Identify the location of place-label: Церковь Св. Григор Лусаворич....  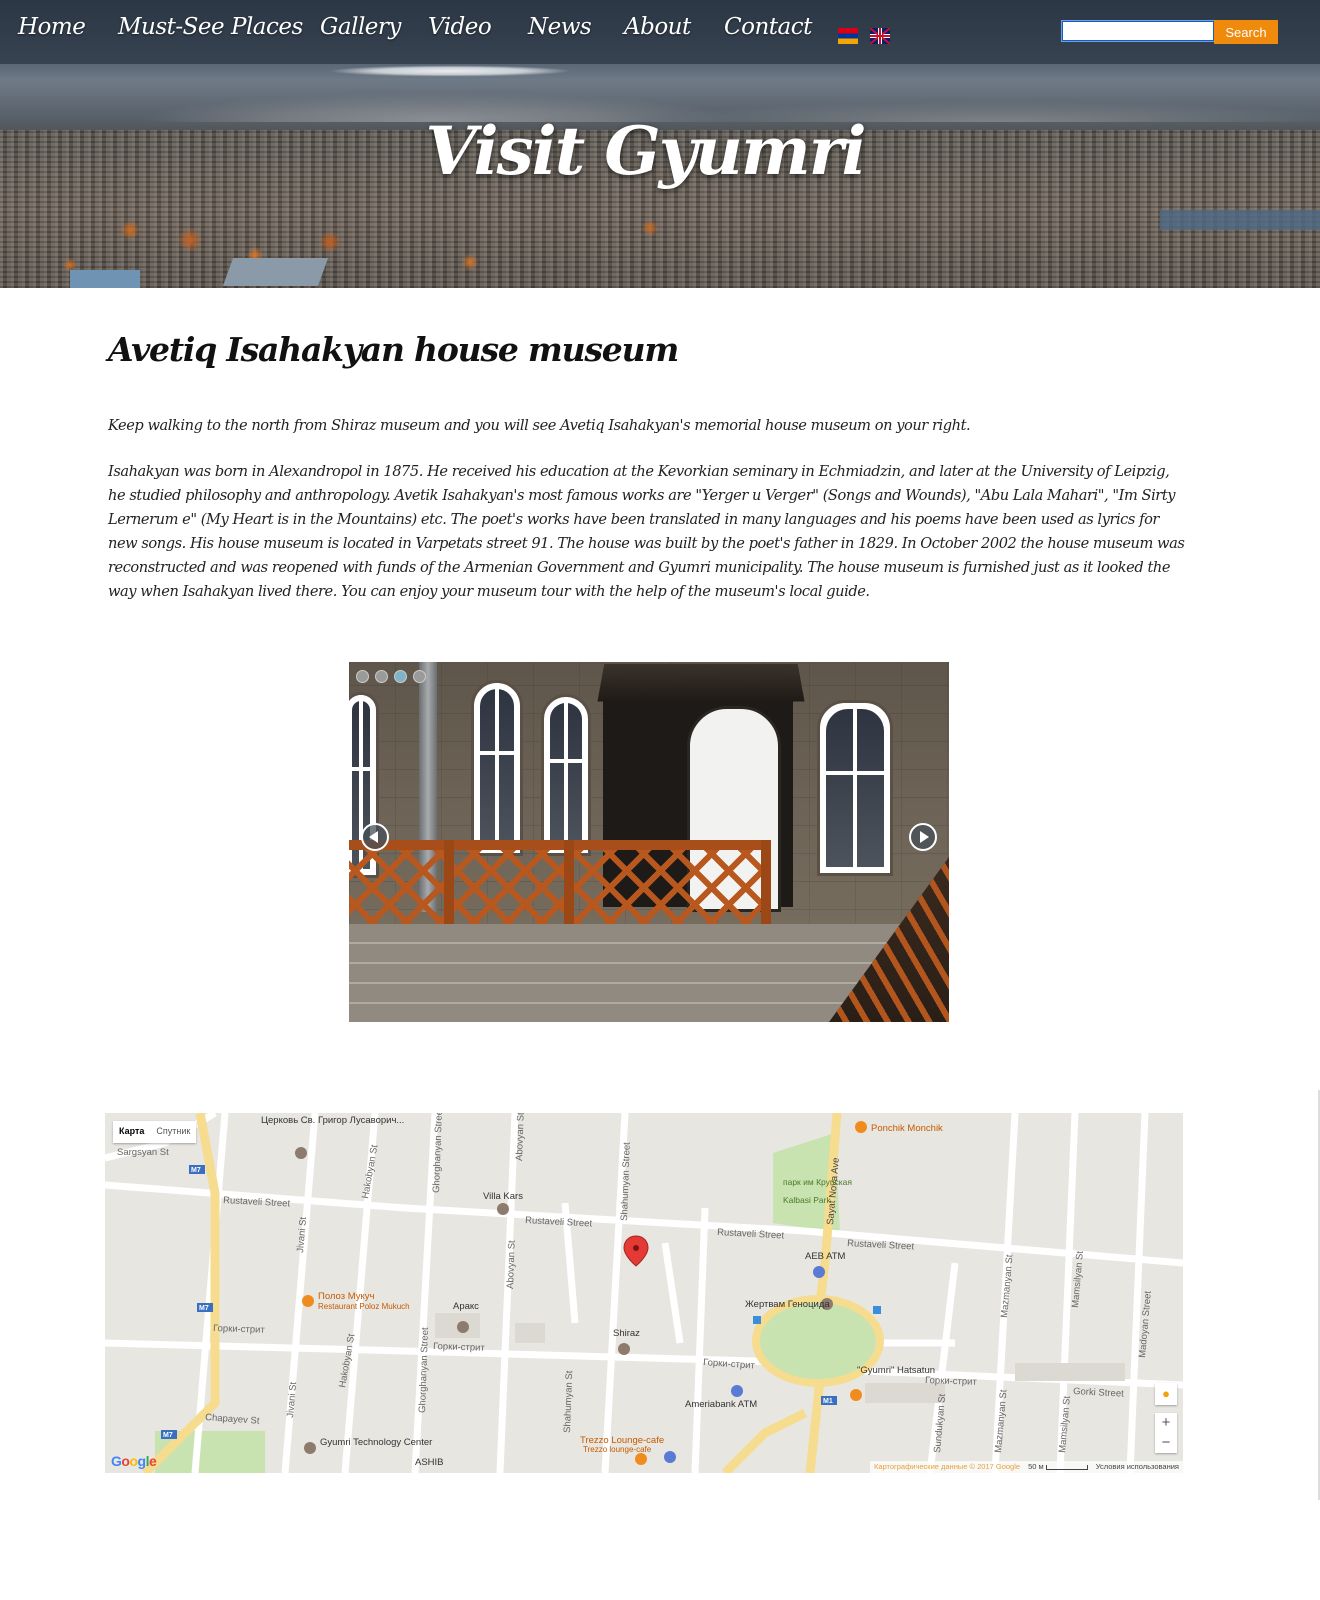
(332, 1120).